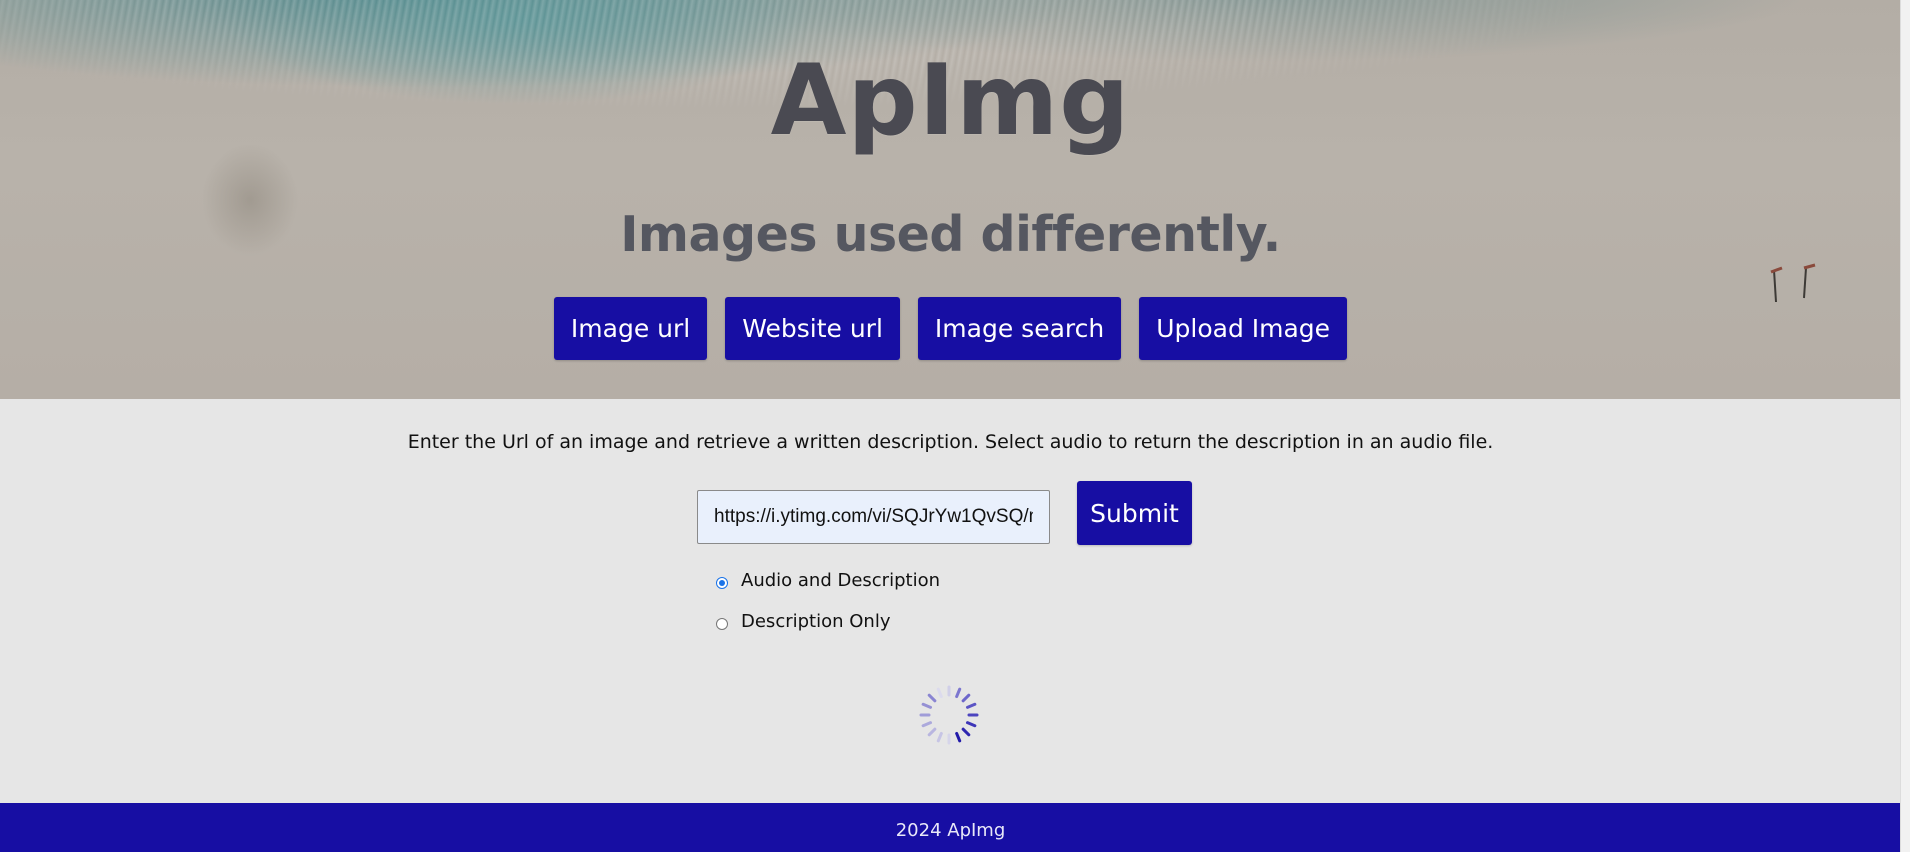  Describe the element at coordinates (722, 582) in the screenshot. I see `audio-and-description-radio` at that location.